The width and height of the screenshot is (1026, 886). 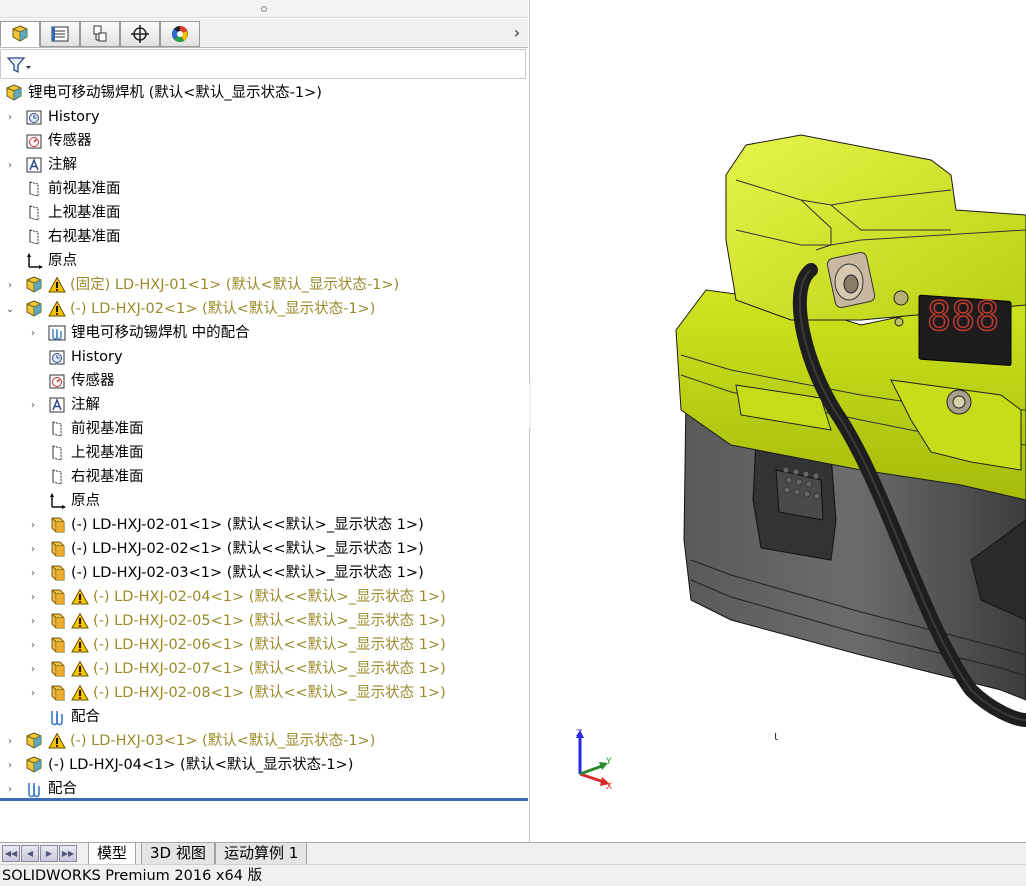 What do you see at coordinates (579, 734) in the screenshot?
I see `triad-z-label: Z` at bounding box center [579, 734].